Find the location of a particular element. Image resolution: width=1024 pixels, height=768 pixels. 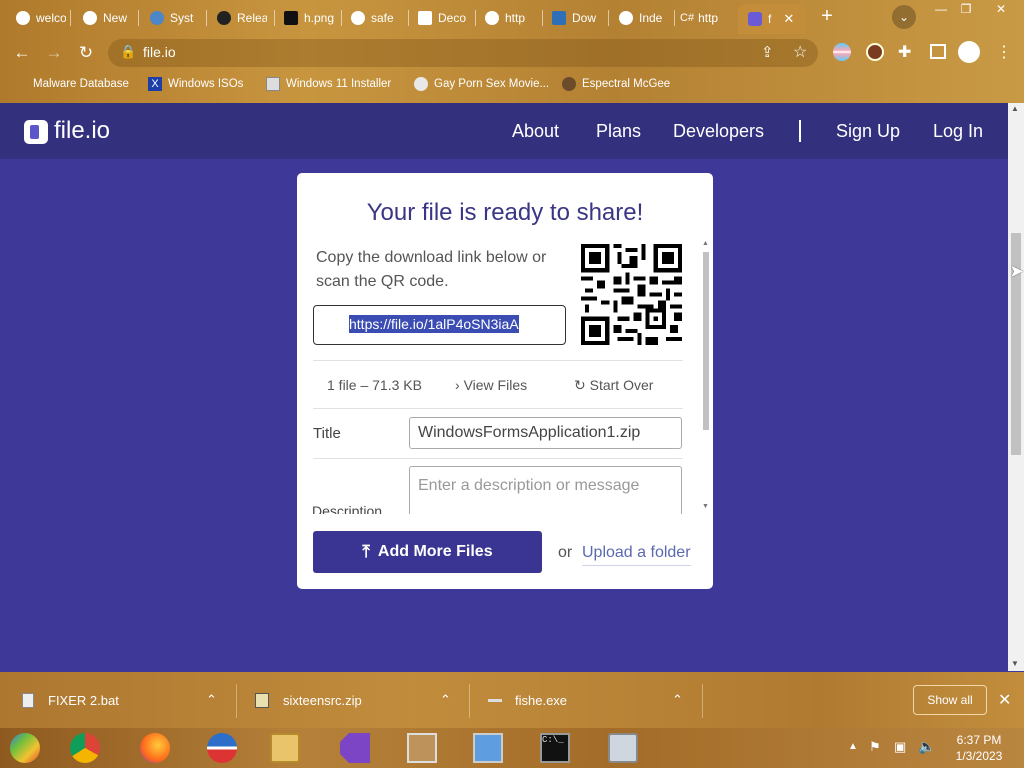

qr-code is located at coordinates (631, 294).